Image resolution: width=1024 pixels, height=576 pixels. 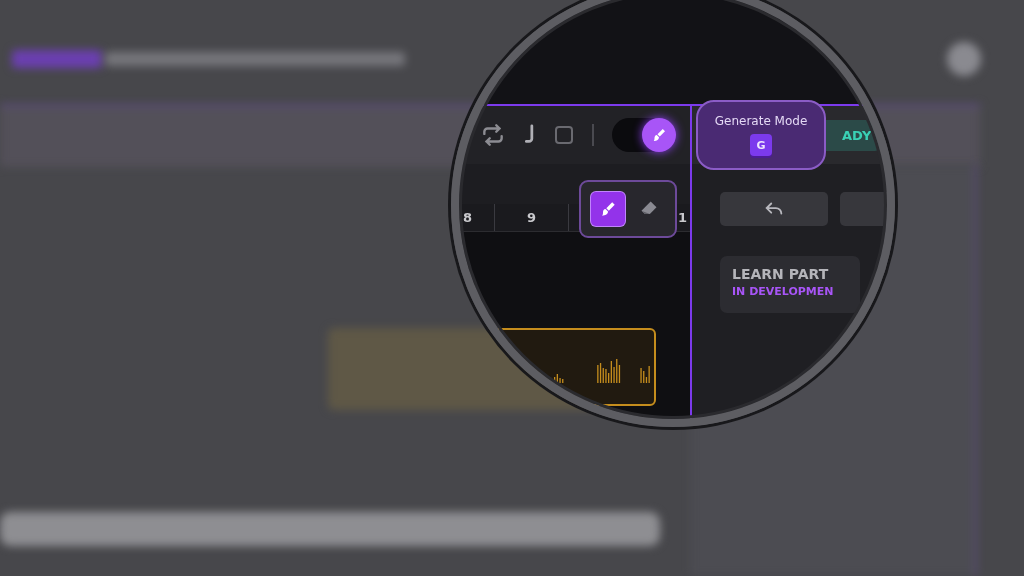 I want to click on tooltip-title: Generate Mode, so click(x=761, y=121).